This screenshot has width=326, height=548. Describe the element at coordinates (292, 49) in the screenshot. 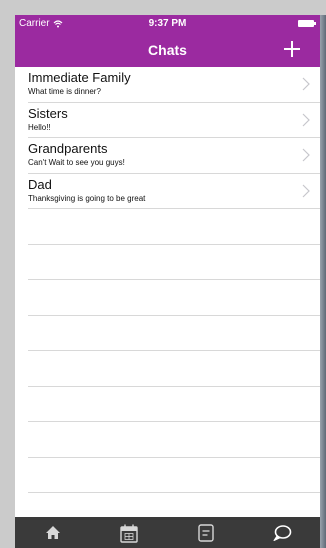

I see `plus-icon` at that location.